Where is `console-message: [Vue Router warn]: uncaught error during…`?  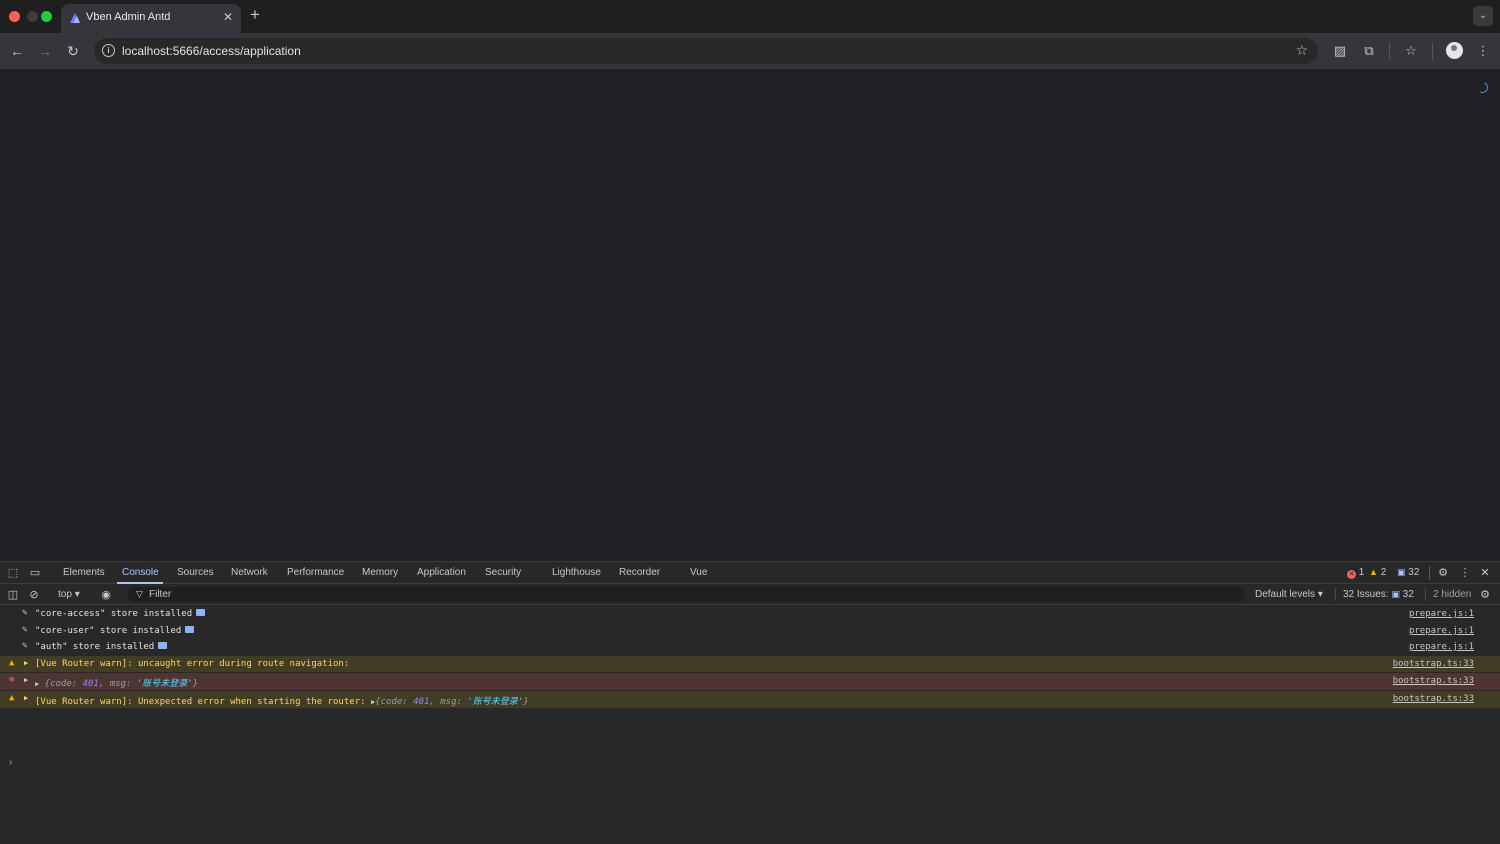
console-message: [Vue Router warn]: uncaught error during… is located at coordinates (192, 664).